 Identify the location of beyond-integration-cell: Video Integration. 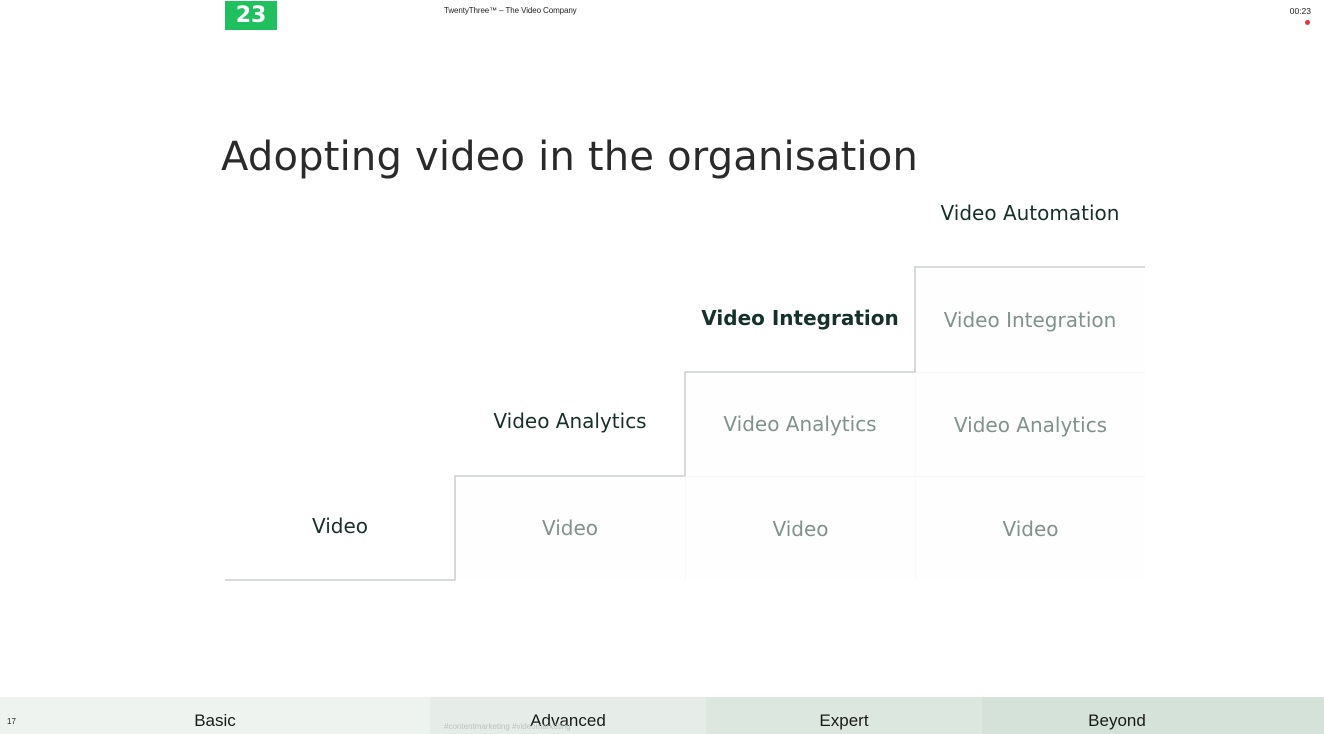
(1030, 320).